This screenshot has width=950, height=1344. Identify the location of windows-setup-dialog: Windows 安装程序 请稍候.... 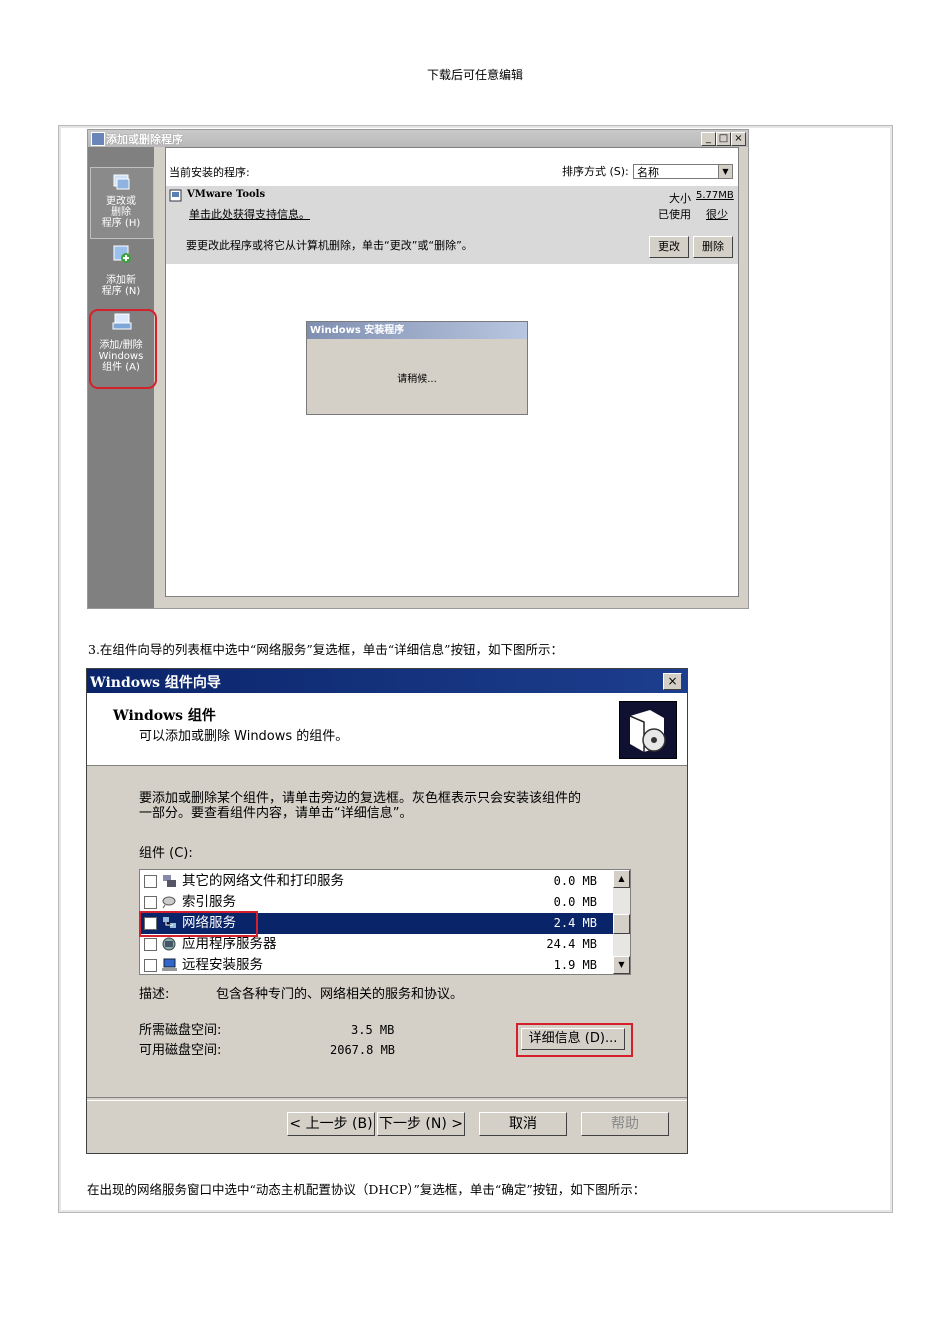
(417, 368).